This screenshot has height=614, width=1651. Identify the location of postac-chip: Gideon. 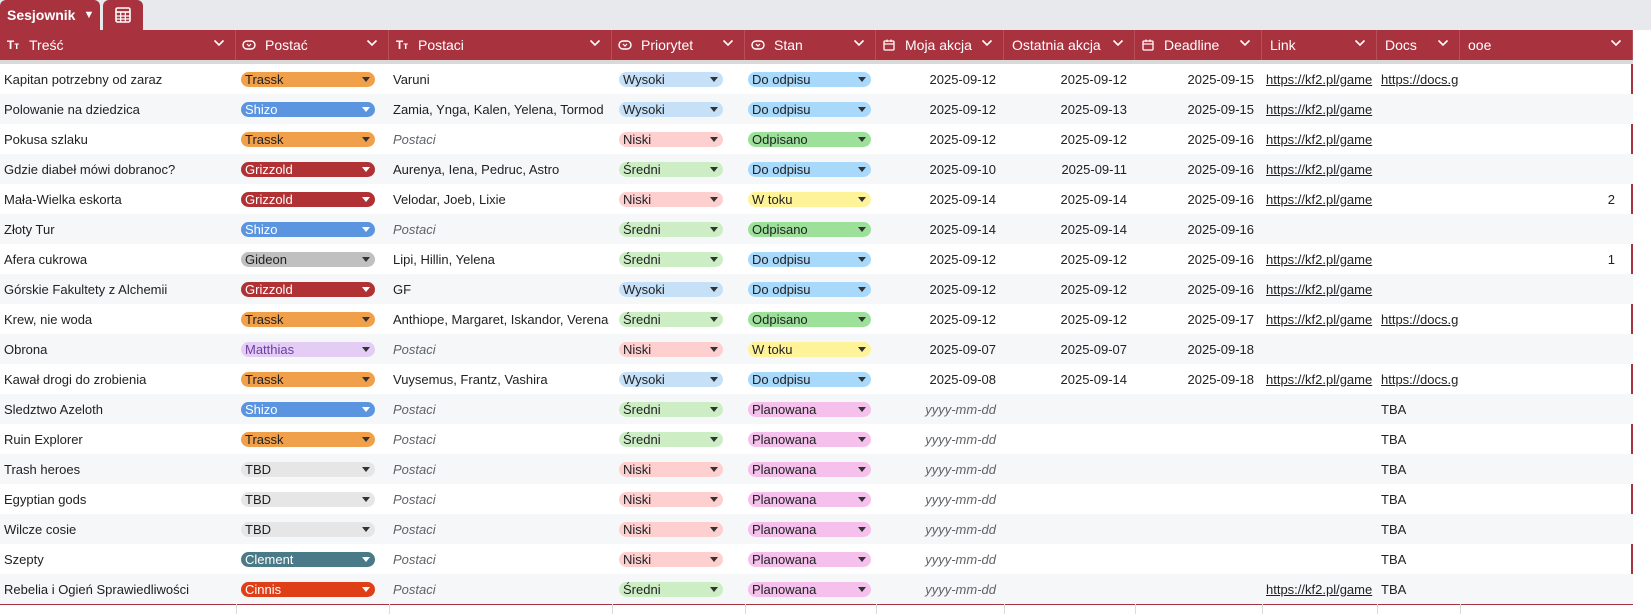
(308, 259).